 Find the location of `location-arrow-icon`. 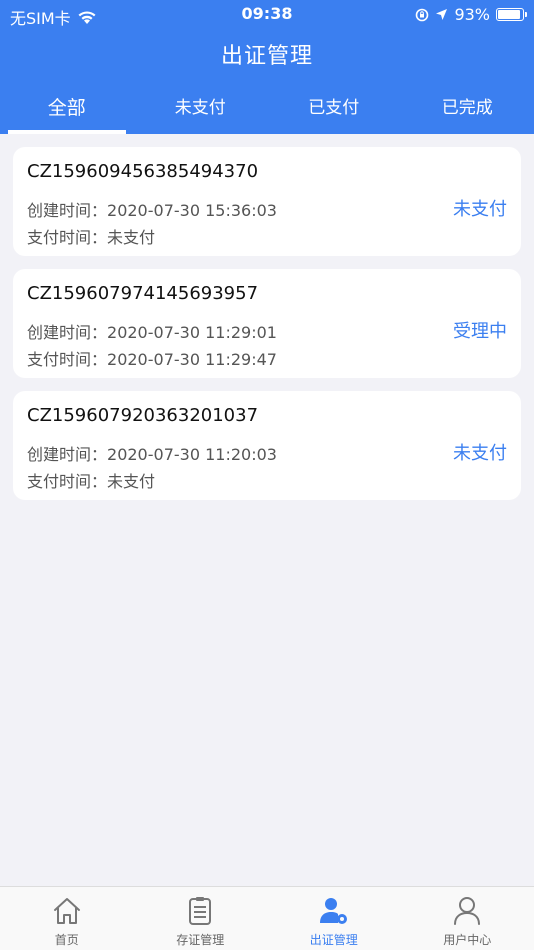

location-arrow-icon is located at coordinates (442, 14).